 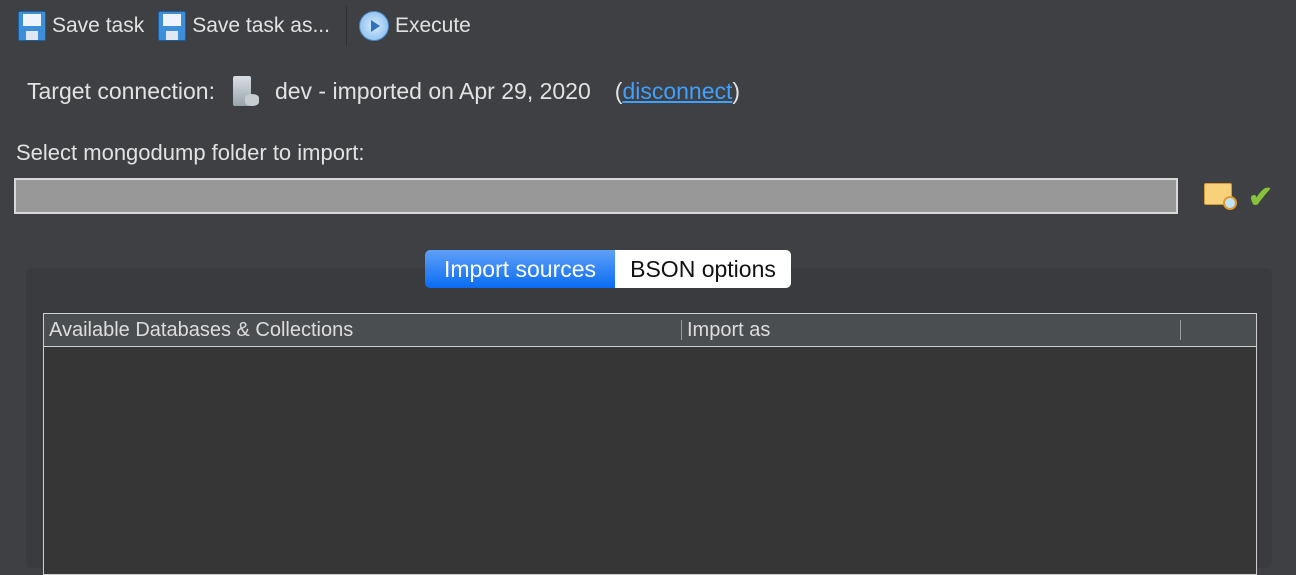 What do you see at coordinates (346, 26) in the screenshot?
I see `toolbar-separator` at bounding box center [346, 26].